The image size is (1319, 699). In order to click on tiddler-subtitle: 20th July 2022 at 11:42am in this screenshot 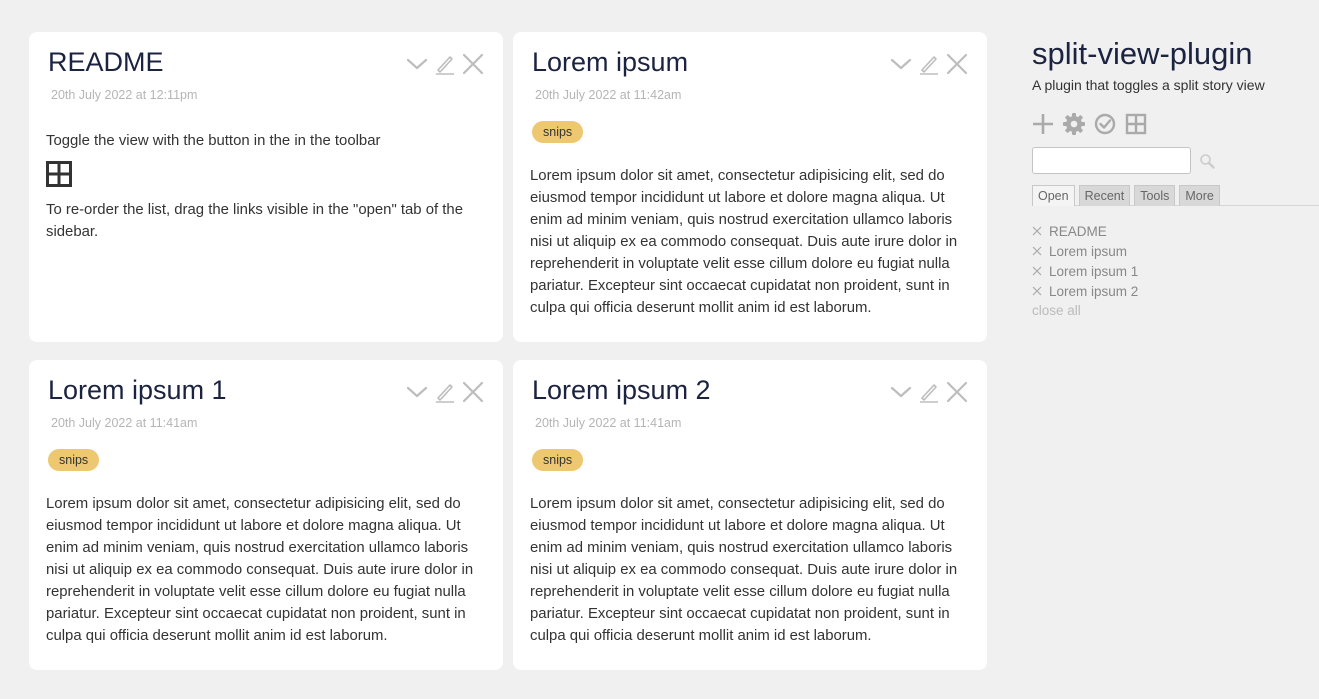, I will do `click(608, 95)`.